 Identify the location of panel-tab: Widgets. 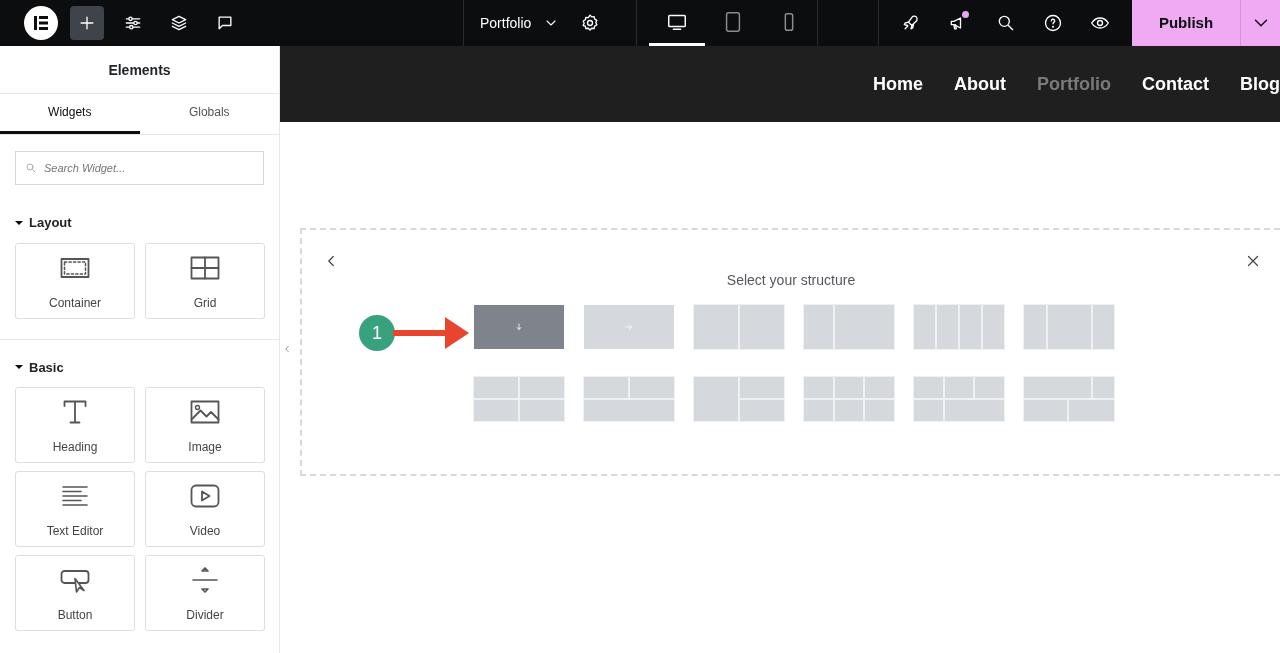
(70, 114).